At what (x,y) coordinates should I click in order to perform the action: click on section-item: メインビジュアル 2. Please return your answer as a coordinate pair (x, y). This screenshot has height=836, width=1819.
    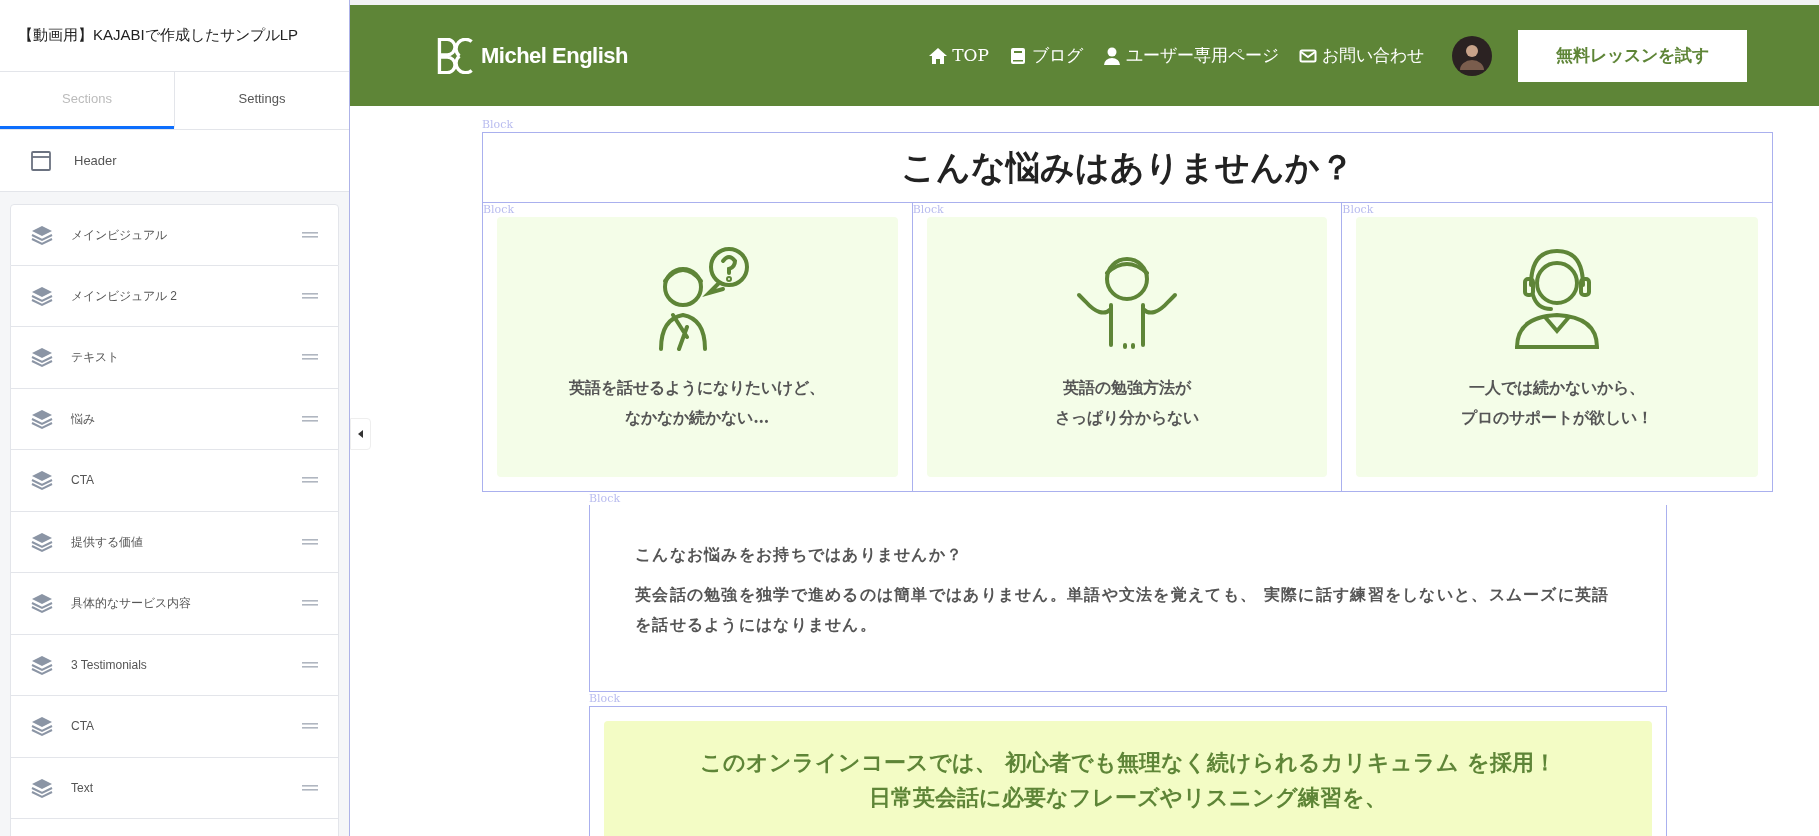
    Looking at the image, I should click on (174, 296).